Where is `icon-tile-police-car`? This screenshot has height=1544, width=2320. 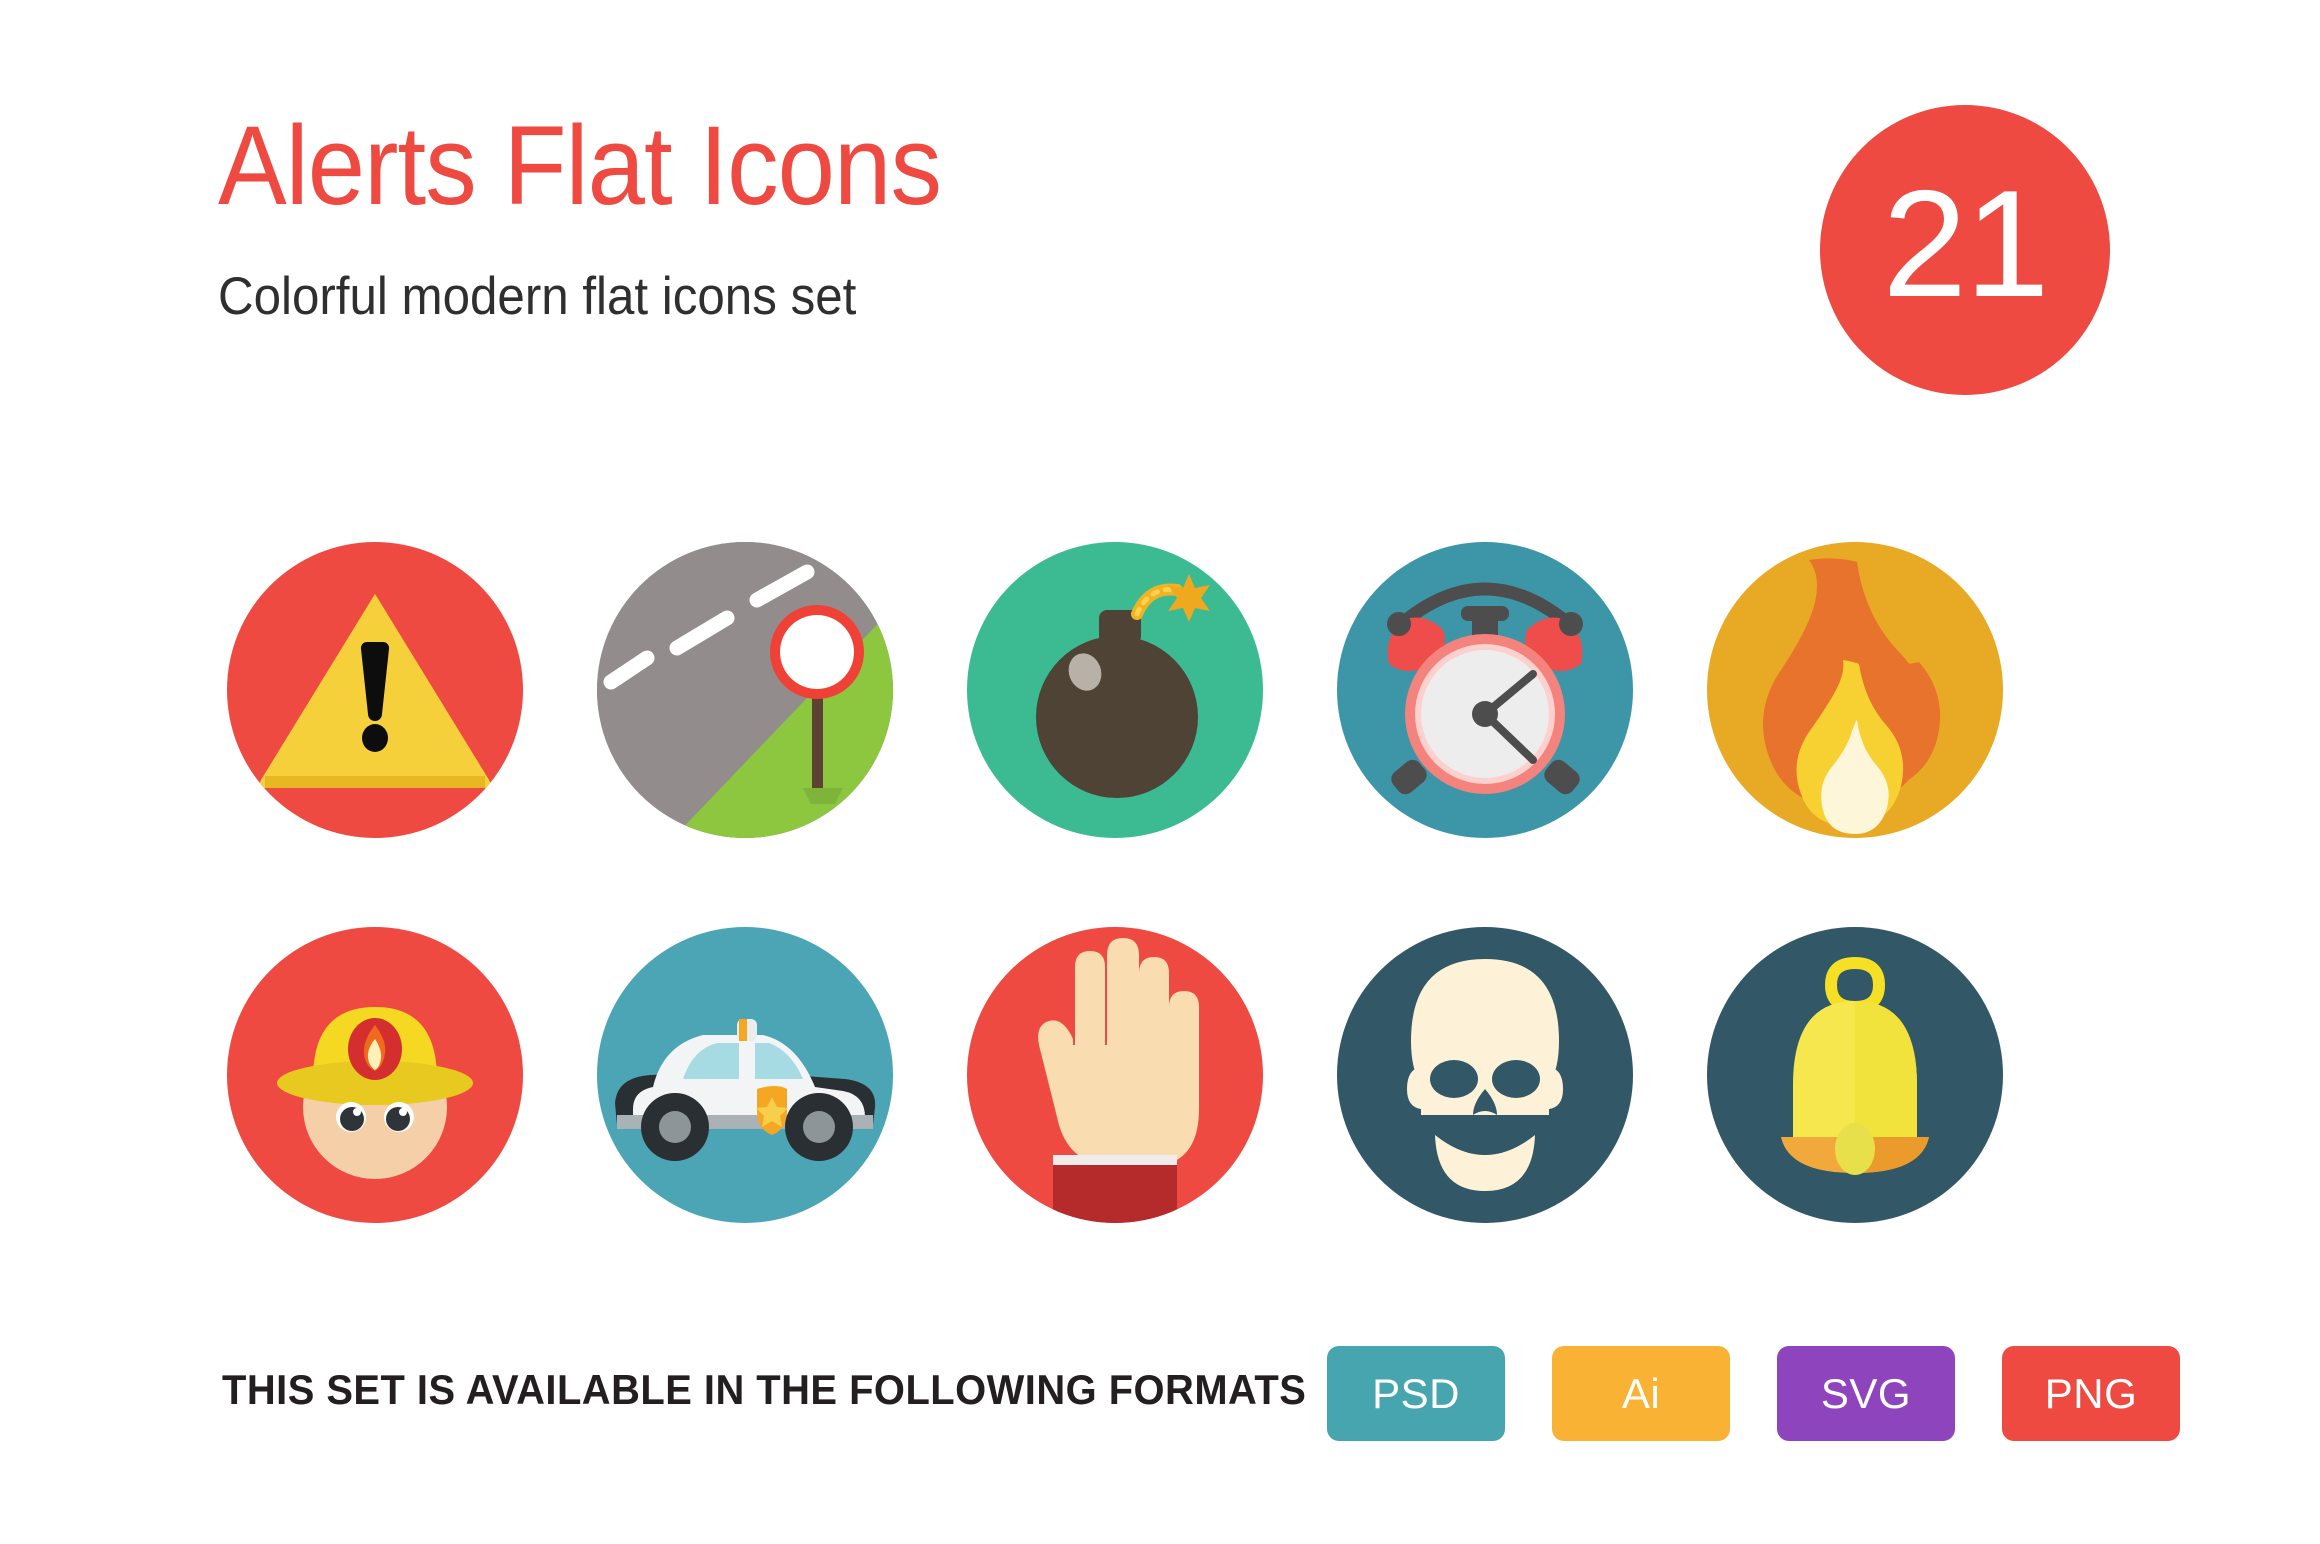 icon-tile-police-car is located at coordinates (745, 1075).